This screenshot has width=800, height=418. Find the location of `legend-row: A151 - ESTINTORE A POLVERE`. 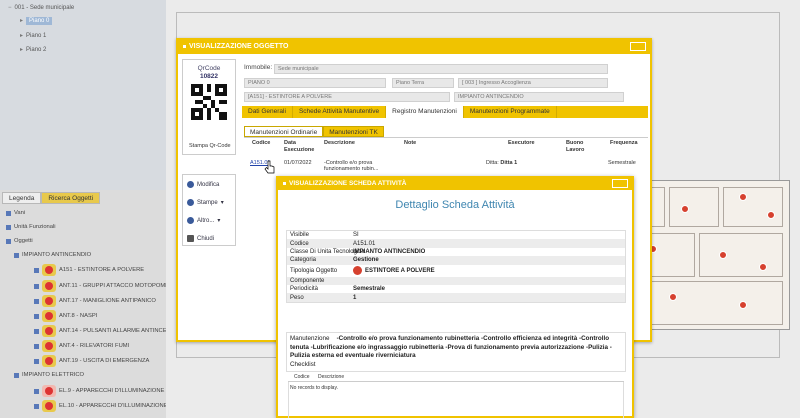

legend-row: A151 - ESTINTORE A POLVERE is located at coordinates (89, 270).